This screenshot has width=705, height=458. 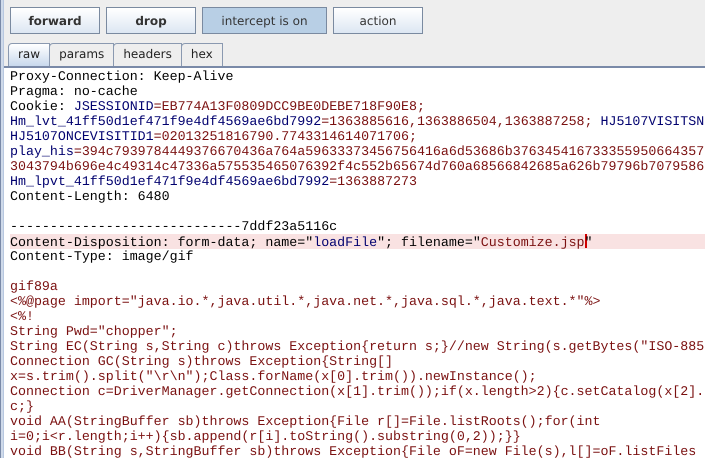 I want to click on code-line: <%!, so click(x=22, y=316).